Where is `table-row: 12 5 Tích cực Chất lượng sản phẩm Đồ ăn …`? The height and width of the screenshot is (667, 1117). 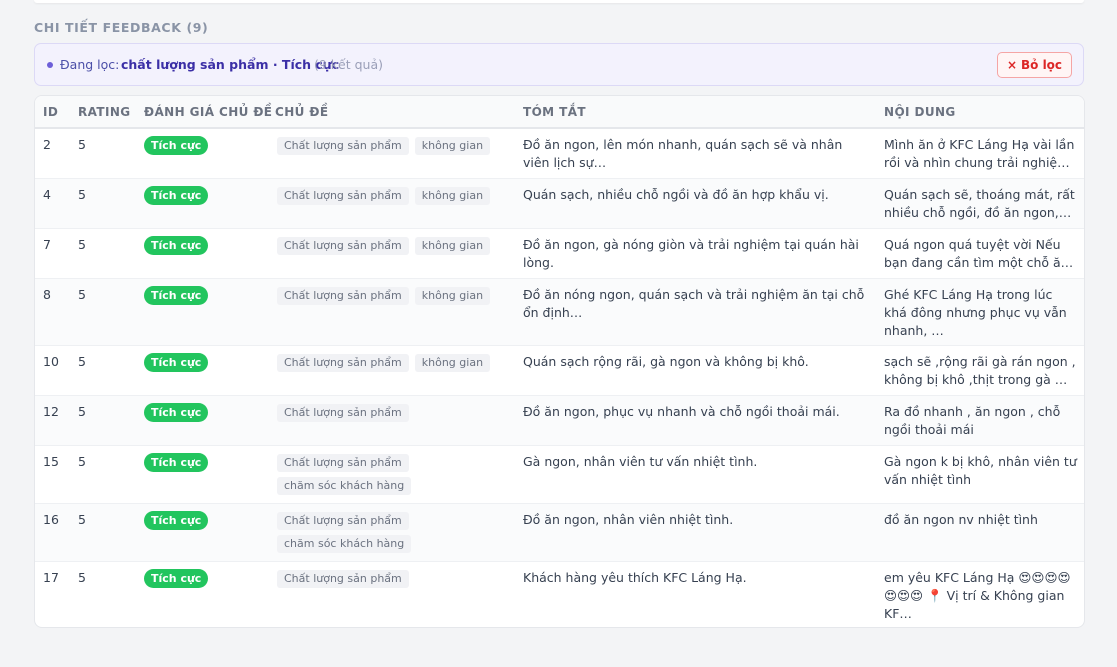 table-row: 12 5 Tích cực Chất lượng sản phẩm Đồ ăn … is located at coordinates (559, 420).